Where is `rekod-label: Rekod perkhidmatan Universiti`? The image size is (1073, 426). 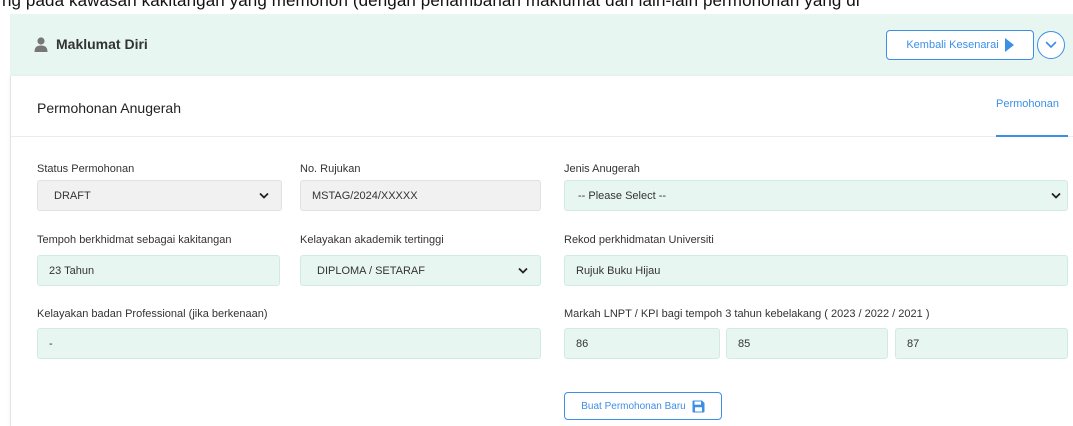
rekod-label: Rekod perkhidmatan Universiti is located at coordinates (639, 240).